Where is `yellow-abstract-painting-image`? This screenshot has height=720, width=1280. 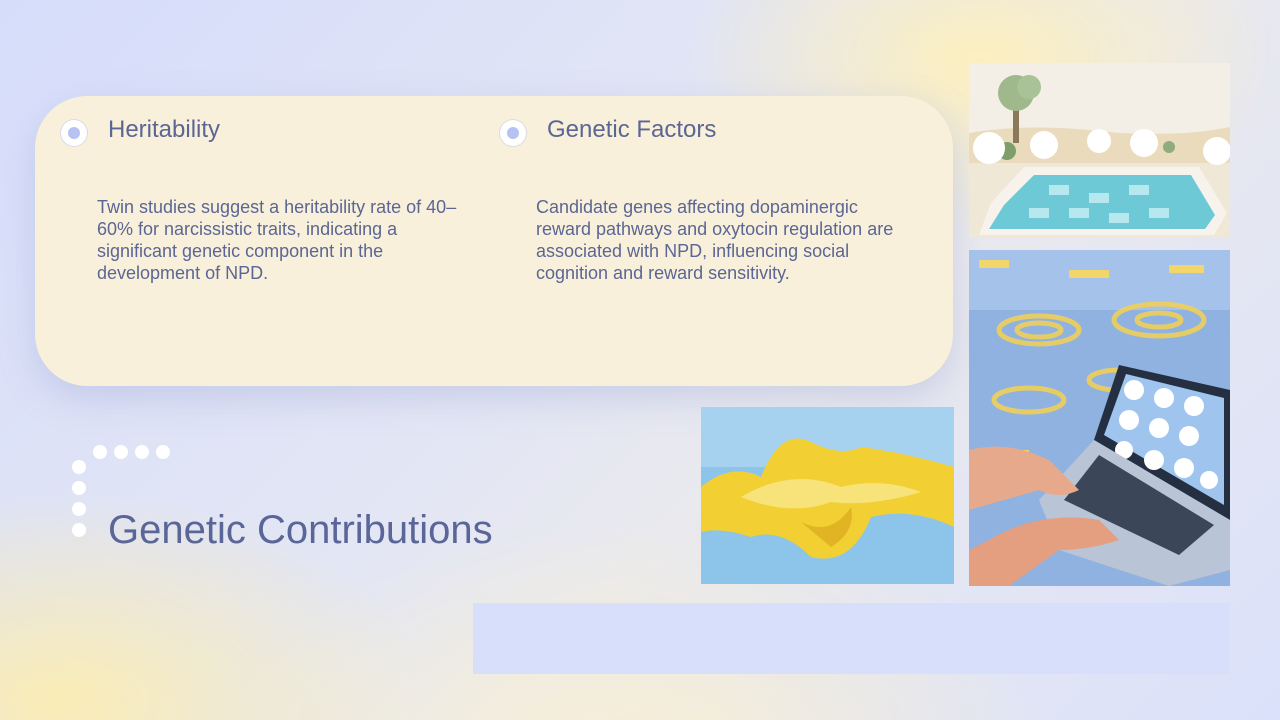
yellow-abstract-painting-image is located at coordinates (827, 495).